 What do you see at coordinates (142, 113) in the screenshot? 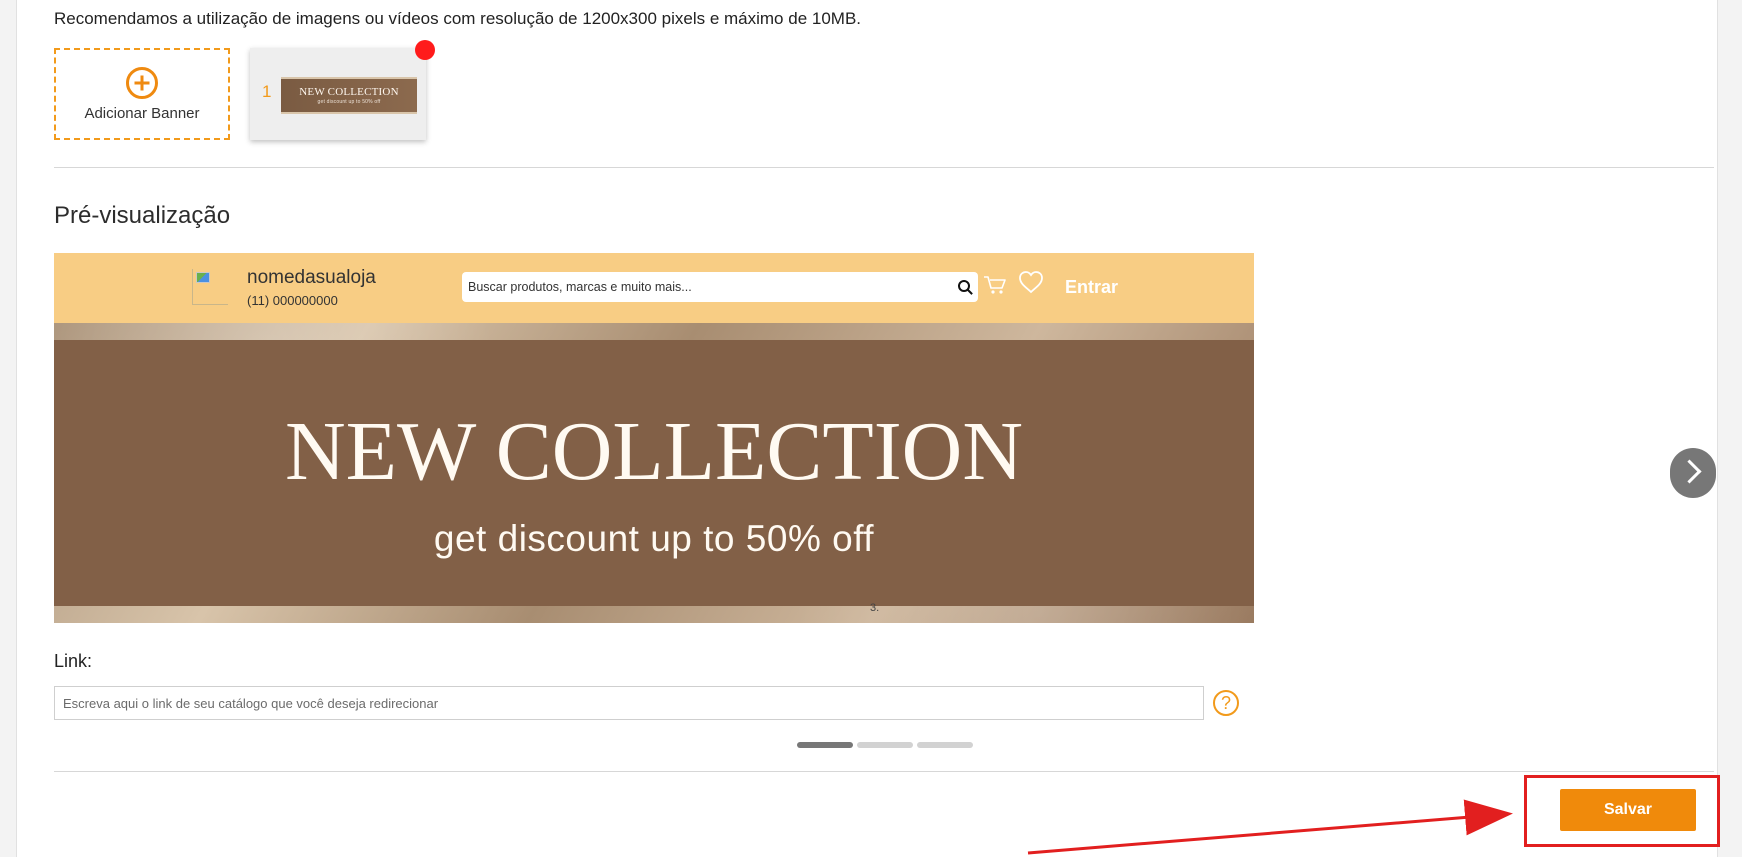
I see `add-banner-label: Adicionar Banner` at bounding box center [142, 113].